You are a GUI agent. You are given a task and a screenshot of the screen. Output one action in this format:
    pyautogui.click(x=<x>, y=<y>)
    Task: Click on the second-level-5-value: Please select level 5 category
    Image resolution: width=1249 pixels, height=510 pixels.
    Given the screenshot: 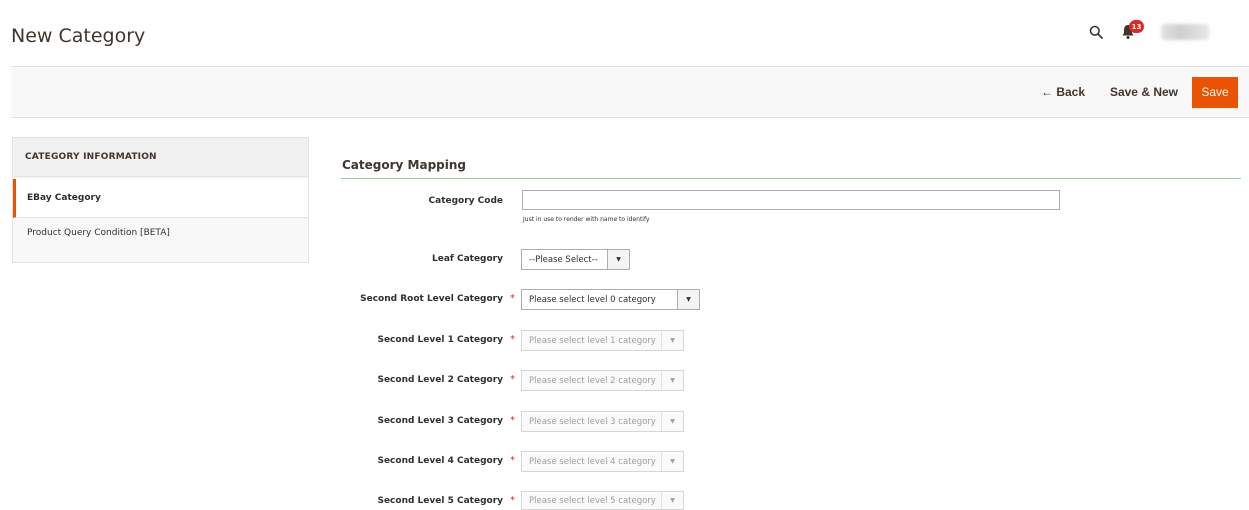 What is the action you would take?
    pyautogui.click(x=592, y=500)
    